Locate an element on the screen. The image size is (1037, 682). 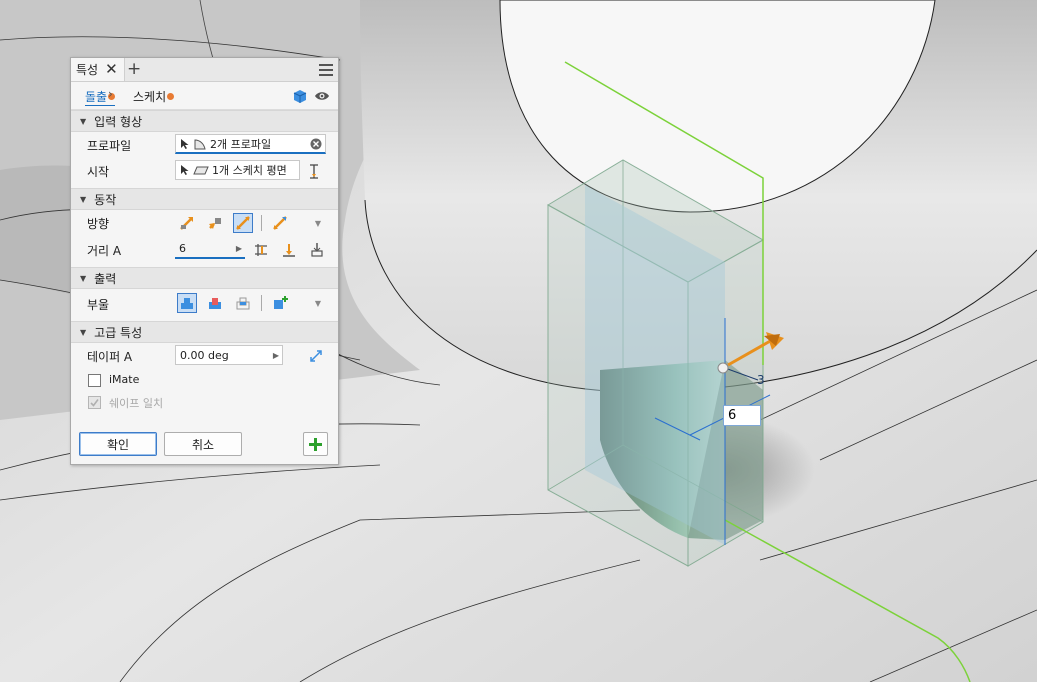
boolean-more-icon: ▼ is located at coordinates (318, 303).